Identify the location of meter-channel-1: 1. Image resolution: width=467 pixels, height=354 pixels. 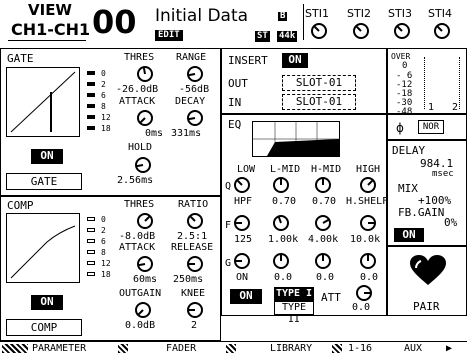
(431, 107).